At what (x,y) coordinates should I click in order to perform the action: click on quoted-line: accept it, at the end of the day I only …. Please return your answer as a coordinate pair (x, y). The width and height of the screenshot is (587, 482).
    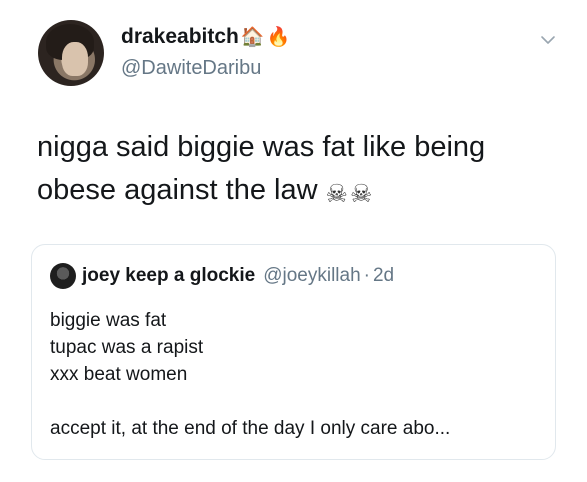
    Looking at the image, I should click on (250, 428).